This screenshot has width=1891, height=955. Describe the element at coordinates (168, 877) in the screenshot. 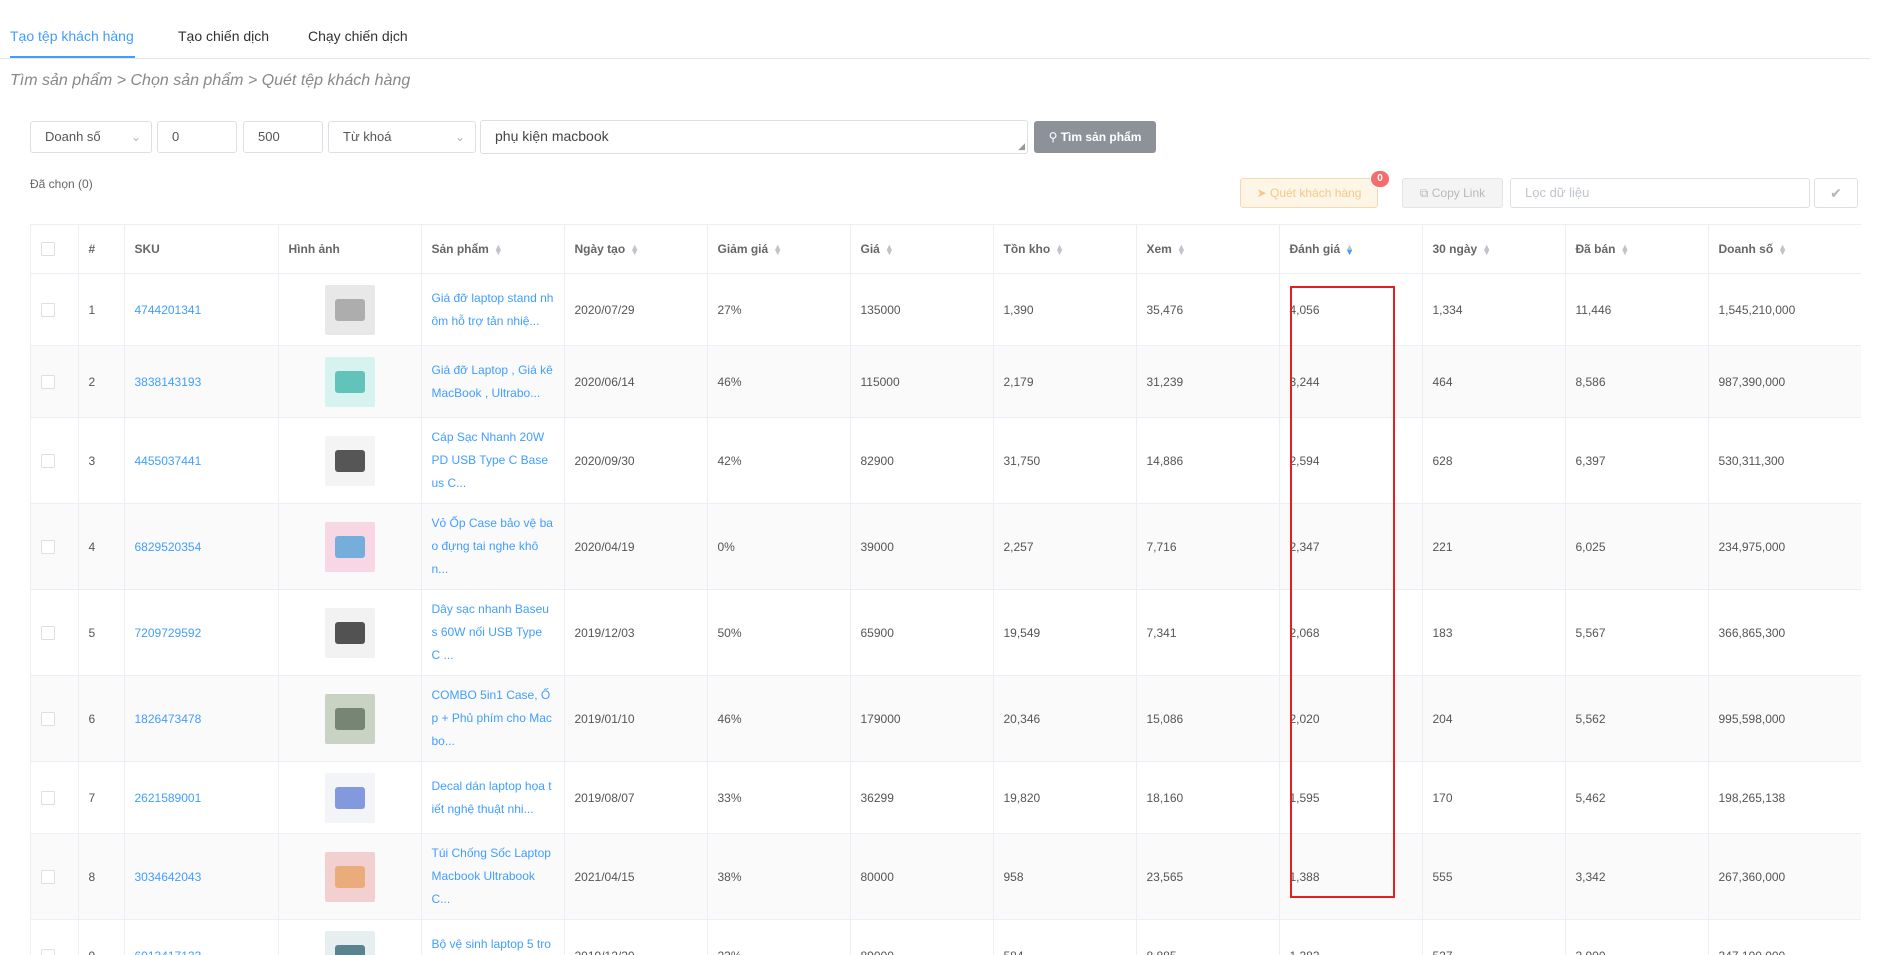

I see `sku-link-text: 3034642043` at that location.